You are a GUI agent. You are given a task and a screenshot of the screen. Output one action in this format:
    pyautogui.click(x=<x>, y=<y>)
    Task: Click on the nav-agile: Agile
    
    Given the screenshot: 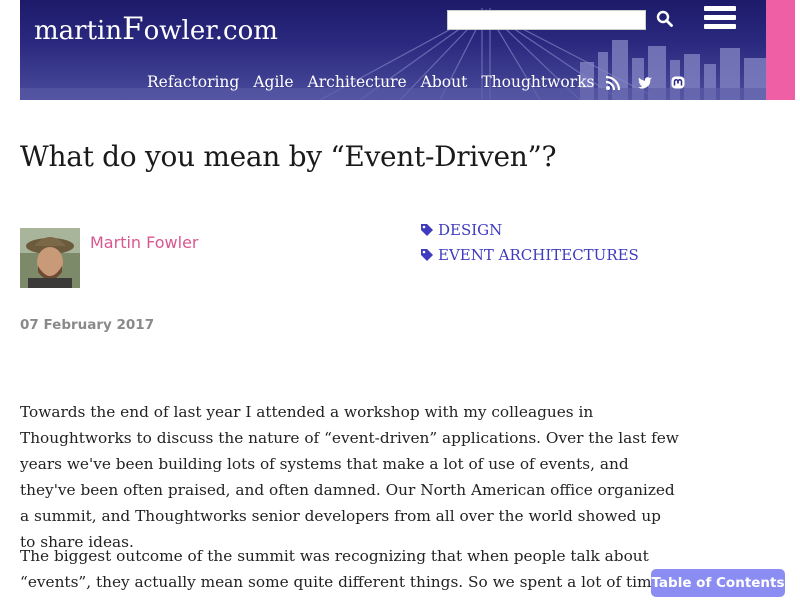 What is the action you would take?
    pyautogui.click(x=273, y=82)
    